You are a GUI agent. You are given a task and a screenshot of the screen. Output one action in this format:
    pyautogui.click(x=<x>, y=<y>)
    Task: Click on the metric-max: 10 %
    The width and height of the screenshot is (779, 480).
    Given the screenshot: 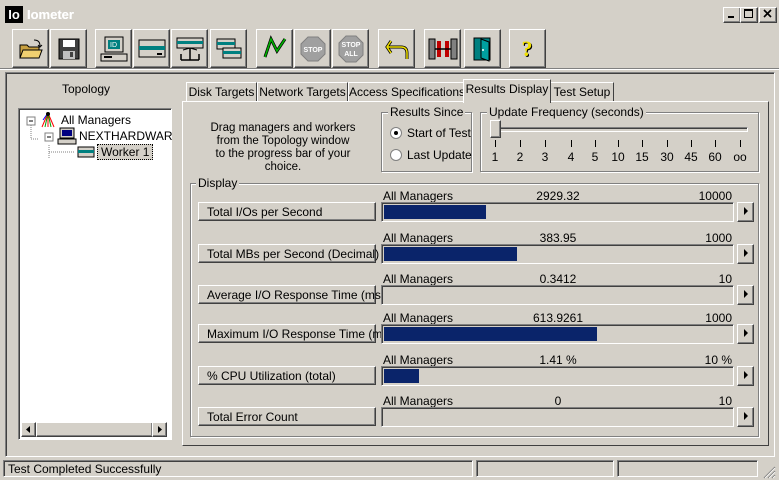 What is the action you would take?
    pyautogui.click(x=718, y=360)
    